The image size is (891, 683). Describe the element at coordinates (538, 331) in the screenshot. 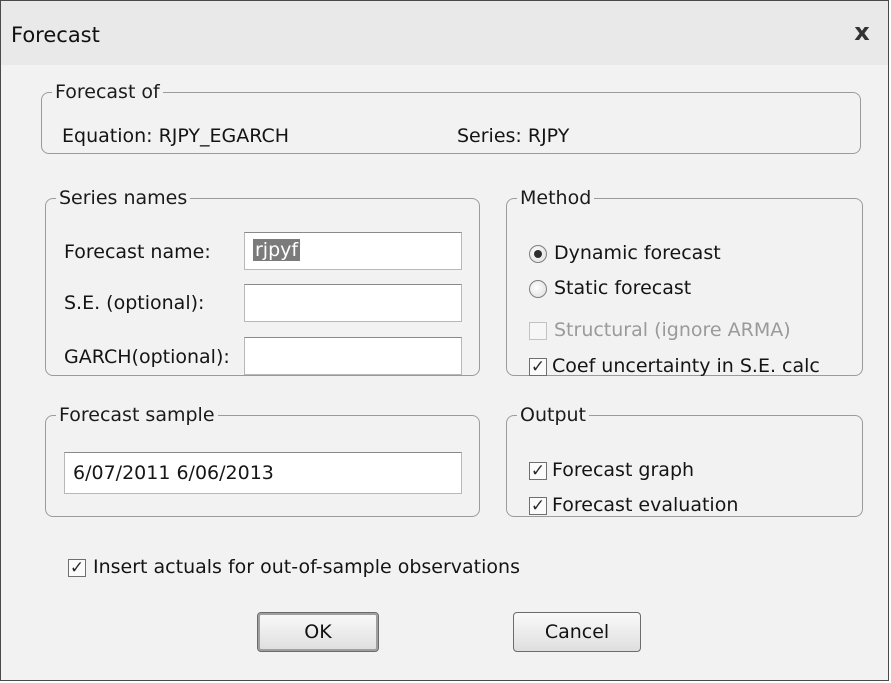

I see `structural-checkbox` at that location.